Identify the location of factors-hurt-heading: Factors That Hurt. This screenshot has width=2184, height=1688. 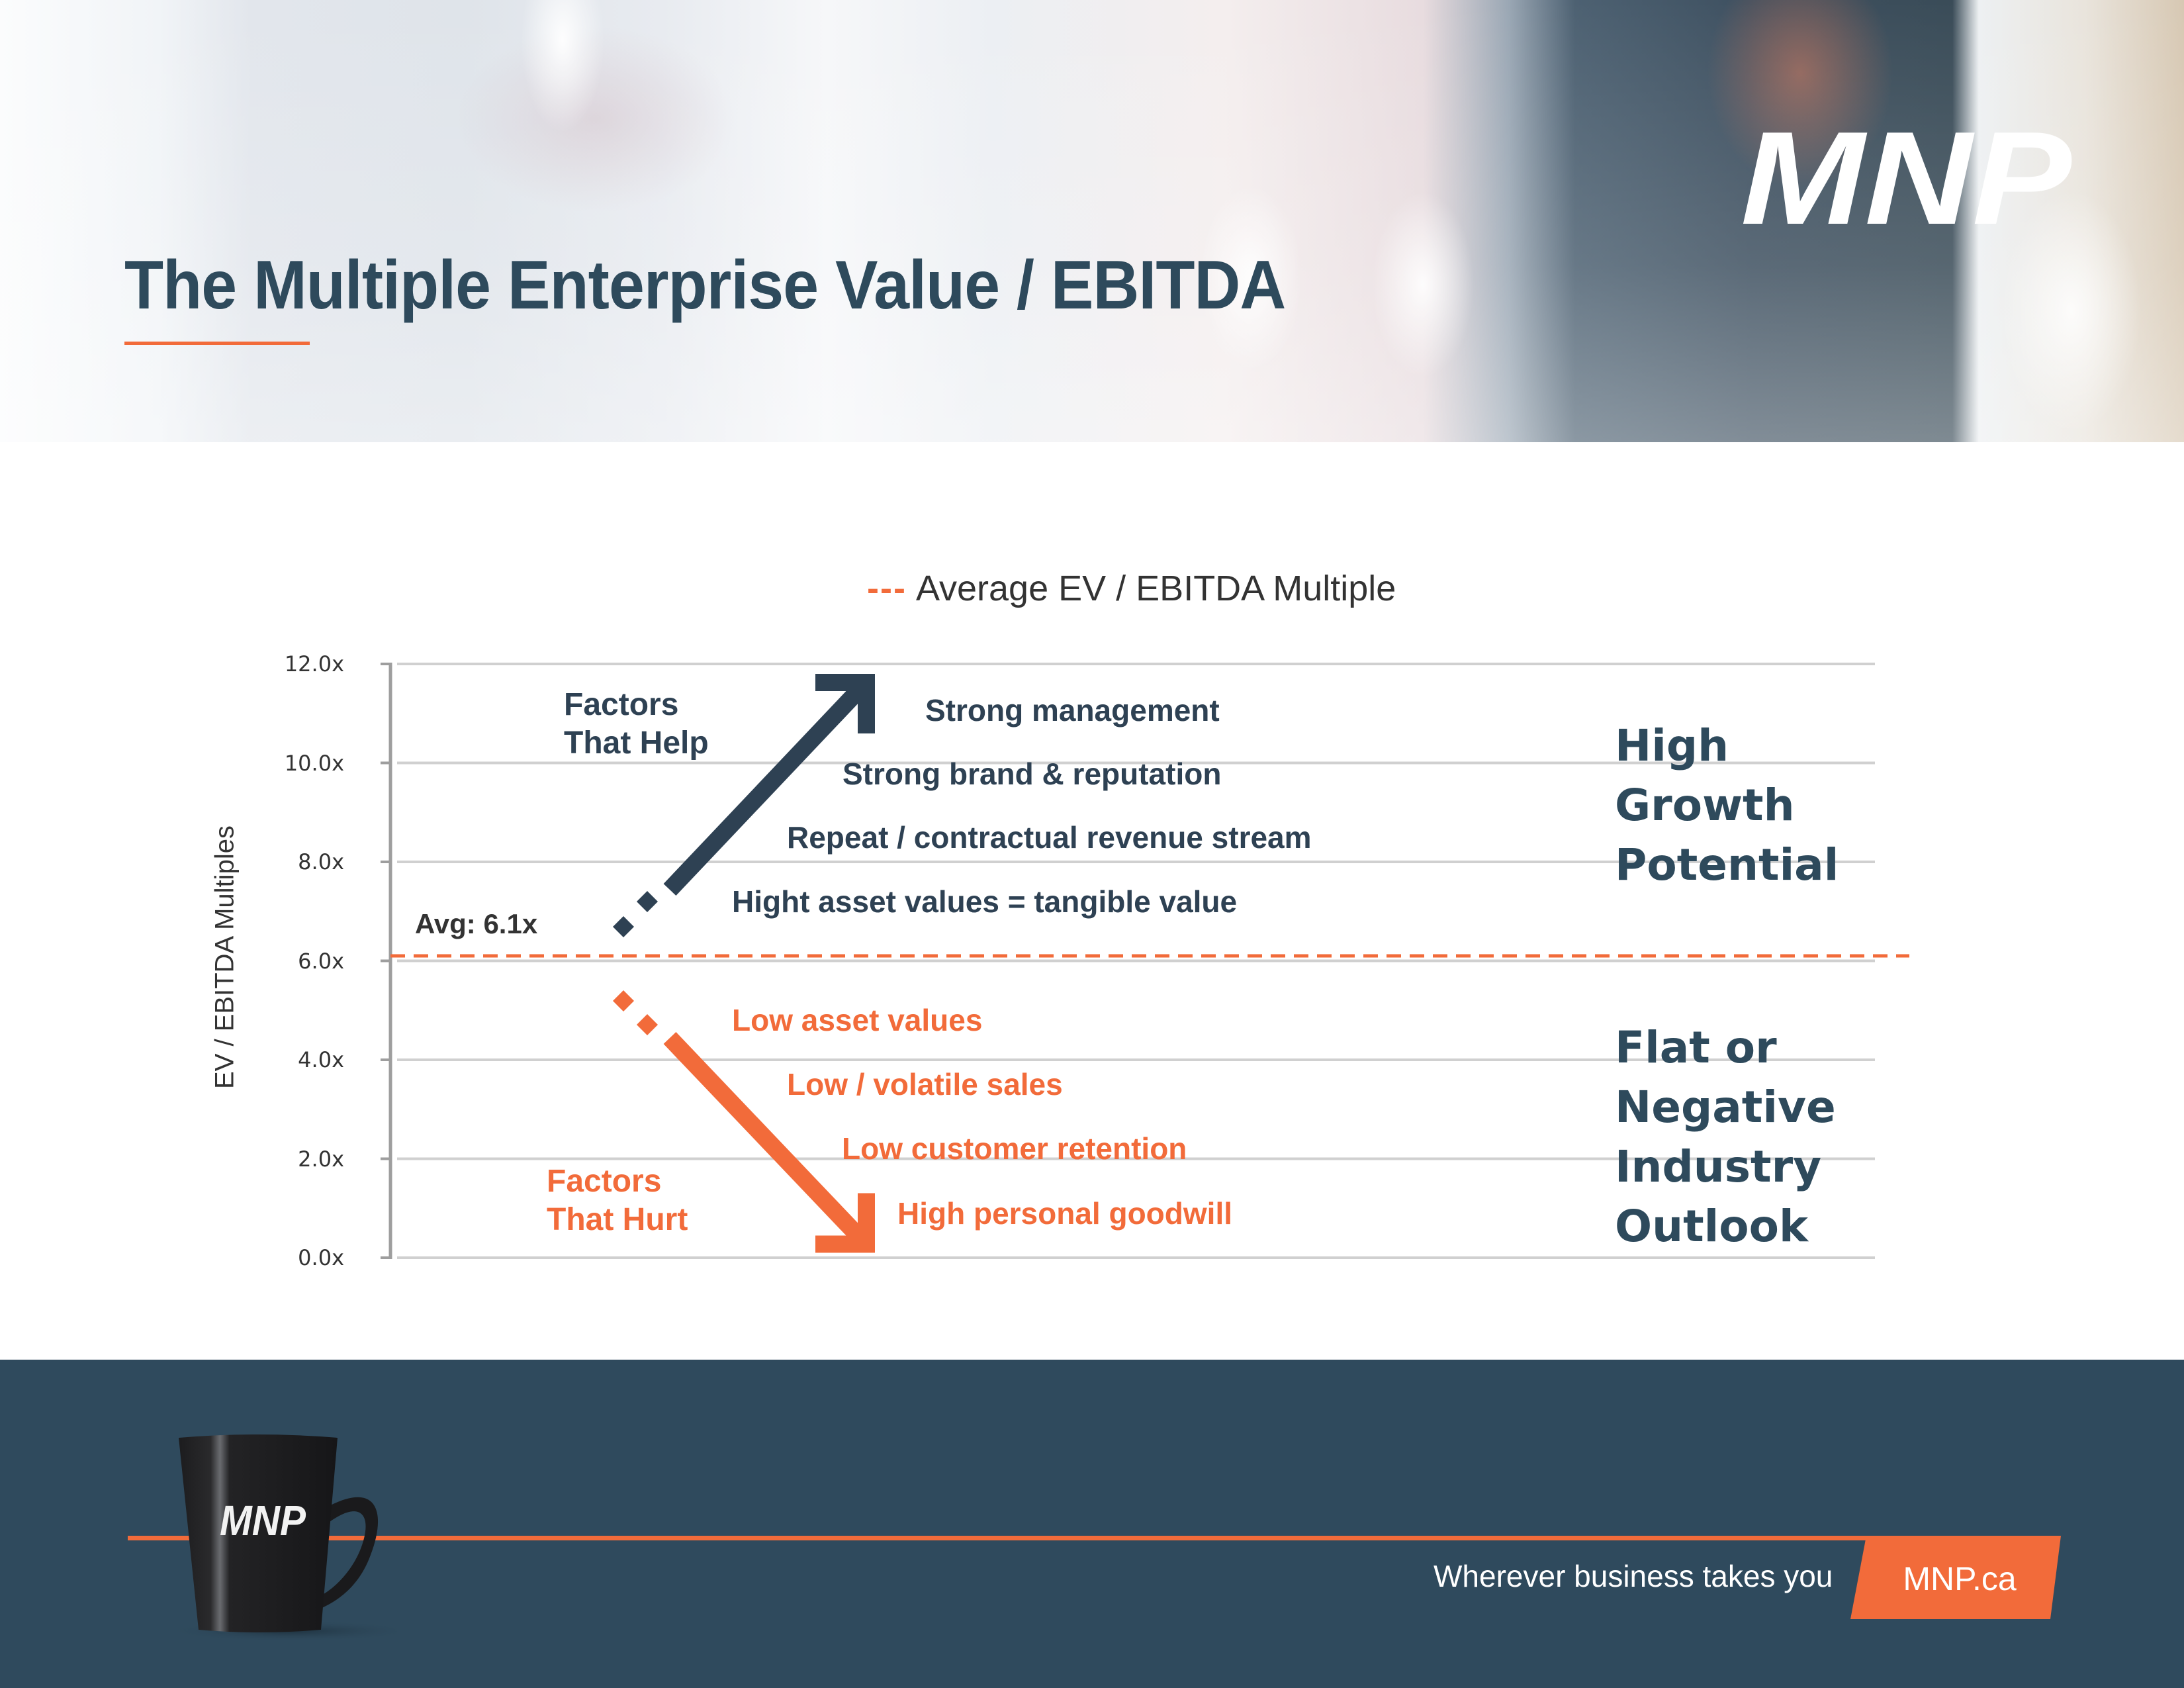
(617, 1200).